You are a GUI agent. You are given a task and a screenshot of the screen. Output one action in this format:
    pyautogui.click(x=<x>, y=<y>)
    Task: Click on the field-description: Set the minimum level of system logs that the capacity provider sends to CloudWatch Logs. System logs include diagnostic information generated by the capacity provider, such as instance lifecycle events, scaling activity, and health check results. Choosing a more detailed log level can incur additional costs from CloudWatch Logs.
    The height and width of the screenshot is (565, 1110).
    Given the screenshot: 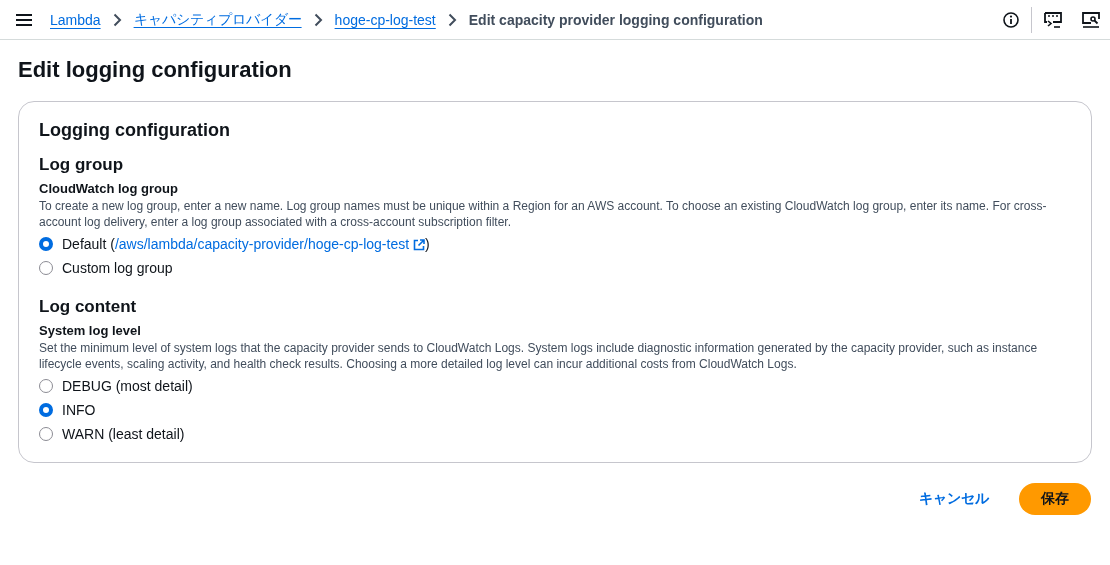 What is the action you would take?
    pyautogui.click(x=539, y=356)
    